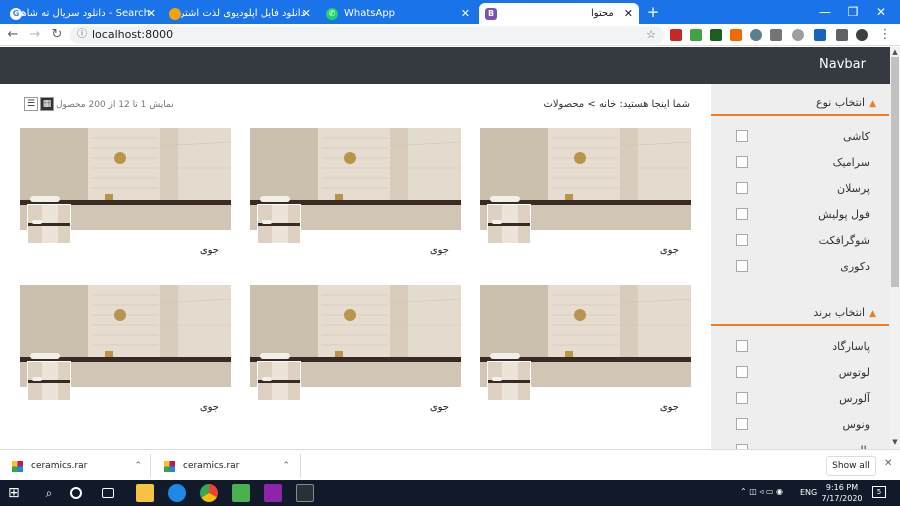 Image resolution: width=900 pixels, height=506 pixels. Describe the element at coordinates (895, 442) in the screenshot. I see `scroll-down-icon: ▼` at that location.